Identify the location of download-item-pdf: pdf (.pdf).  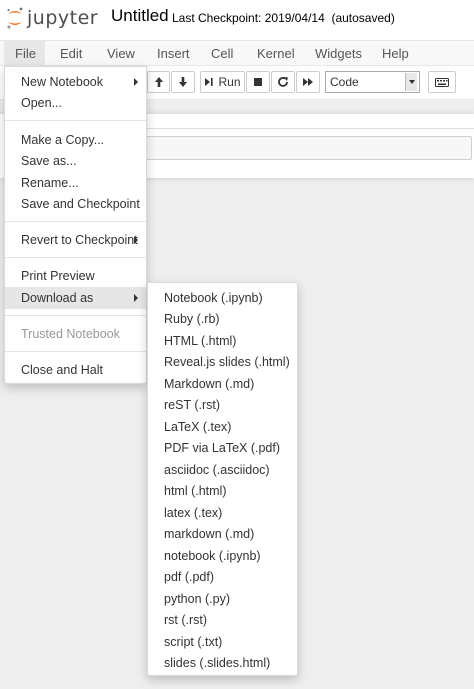
(222, 577).